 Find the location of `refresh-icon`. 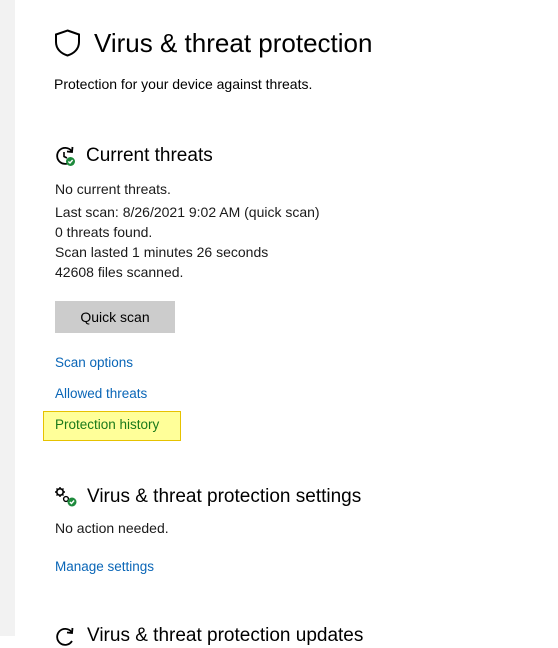

refresh-icon is located at coordinates (65, 636).